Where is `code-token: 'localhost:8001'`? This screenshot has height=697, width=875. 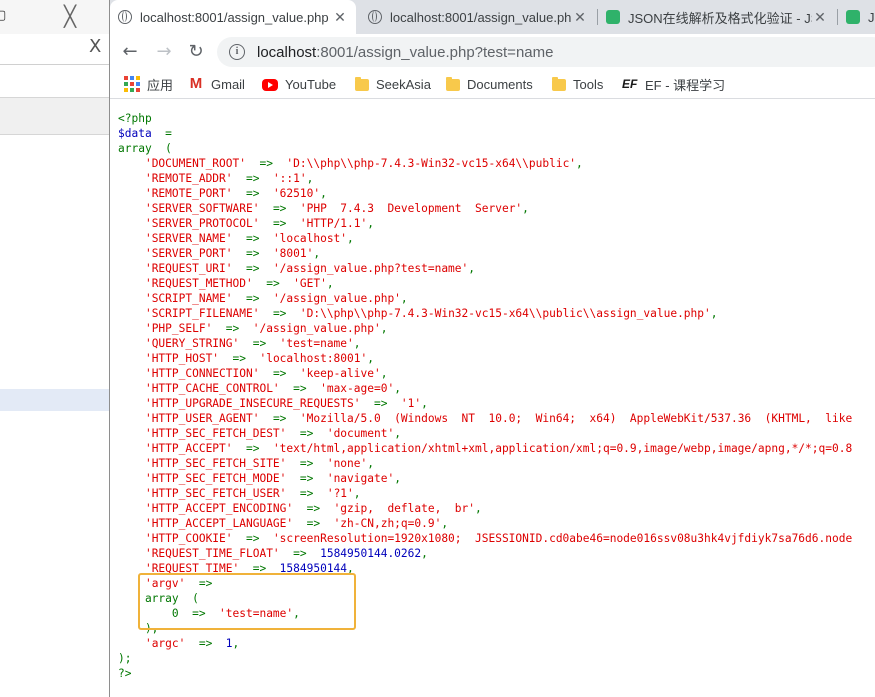 code-token: 'localhost:8001' is located at coordinates (313, 358).